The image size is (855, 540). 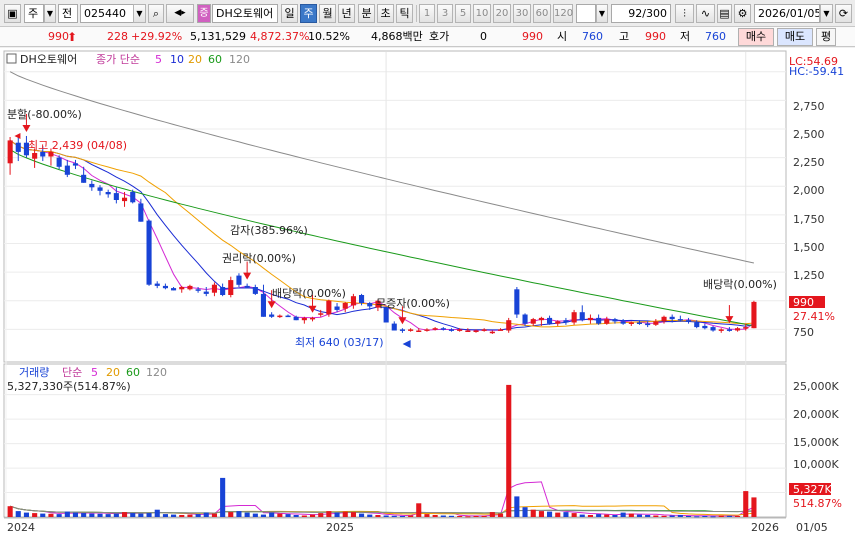 I want to click on interval-button-60: 60, so click(x=542, y=13).